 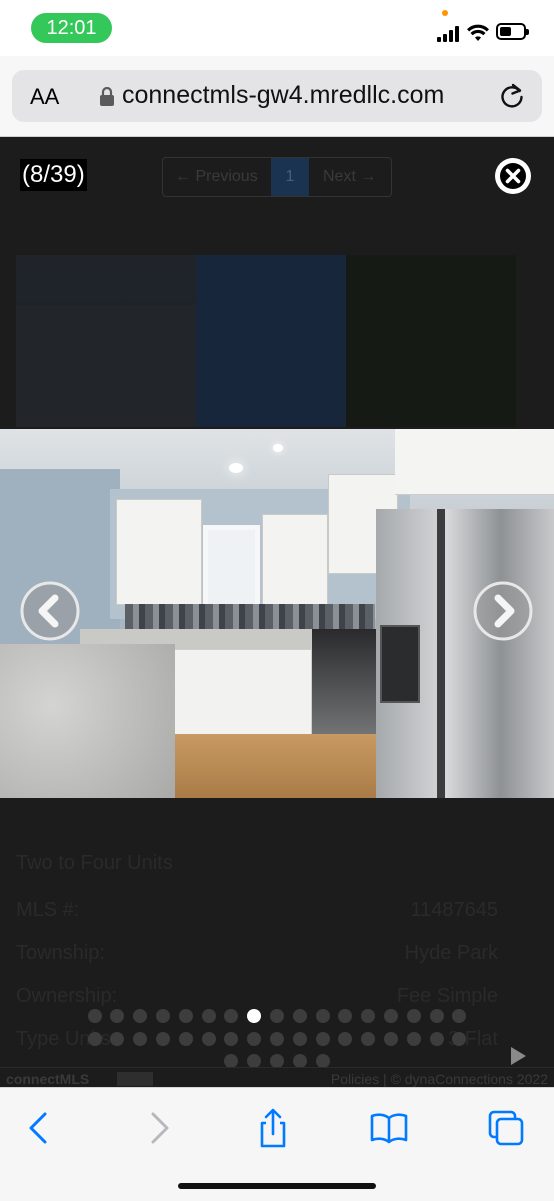 What do you see at coordinates (53, 175) in the screenshot?
I see `photo-counter: (8/39)` at bounding box center [53, 175].